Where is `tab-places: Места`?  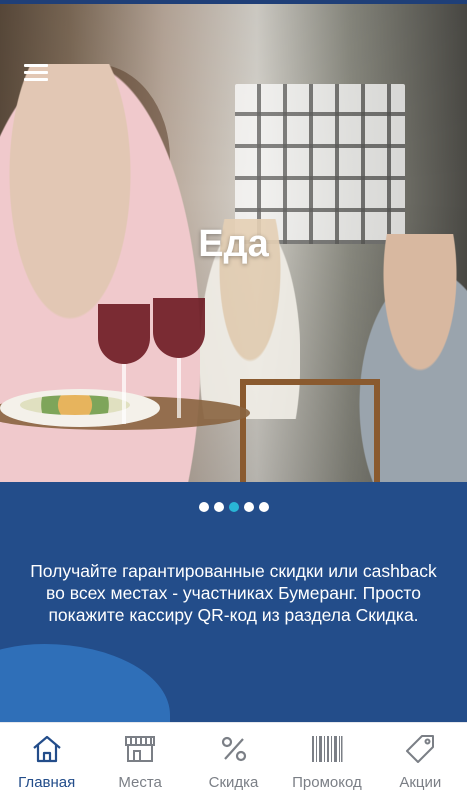
tab-places: Места is located at coordinates (139, 762).